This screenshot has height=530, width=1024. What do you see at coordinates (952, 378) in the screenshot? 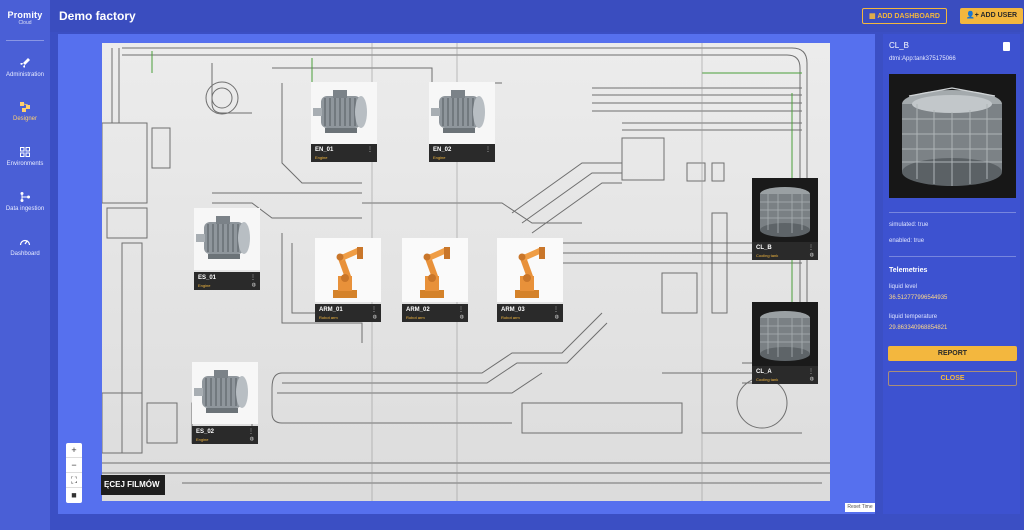
I see `close-button: CLOSE` at bounding box center [952, 378].